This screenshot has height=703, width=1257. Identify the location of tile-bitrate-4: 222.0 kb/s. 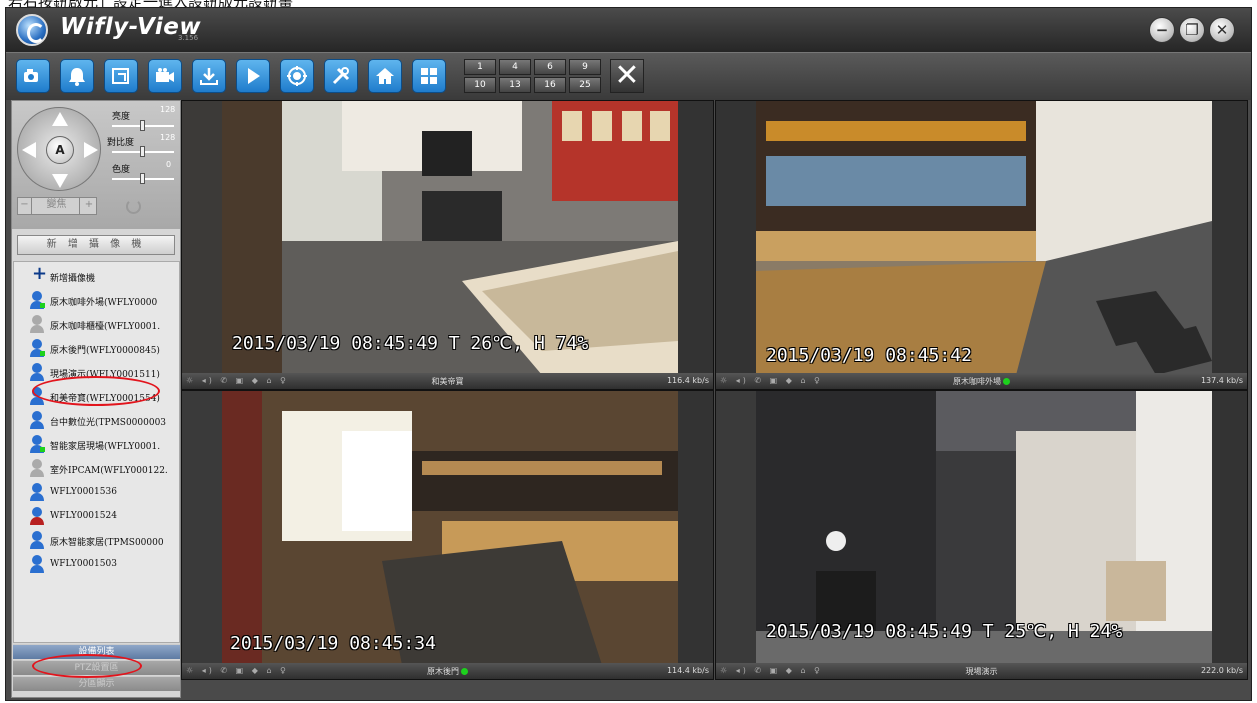
(1221, 670).